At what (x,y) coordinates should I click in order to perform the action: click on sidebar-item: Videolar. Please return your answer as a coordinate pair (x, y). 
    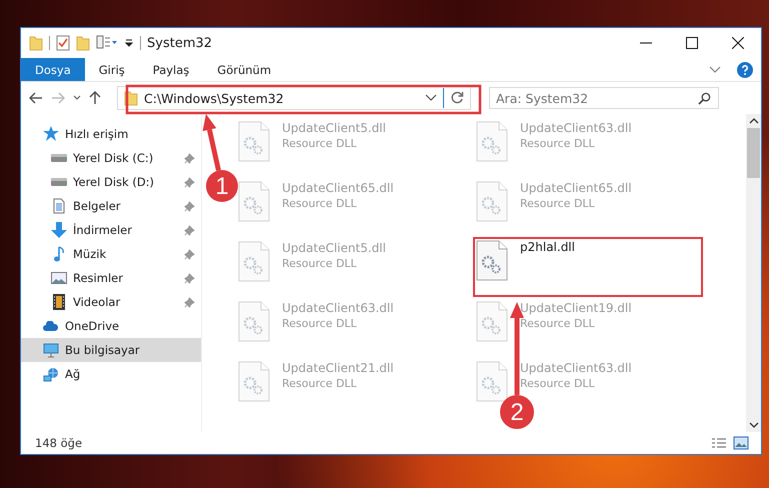
    Looking at the image, I should click on (111, 302).